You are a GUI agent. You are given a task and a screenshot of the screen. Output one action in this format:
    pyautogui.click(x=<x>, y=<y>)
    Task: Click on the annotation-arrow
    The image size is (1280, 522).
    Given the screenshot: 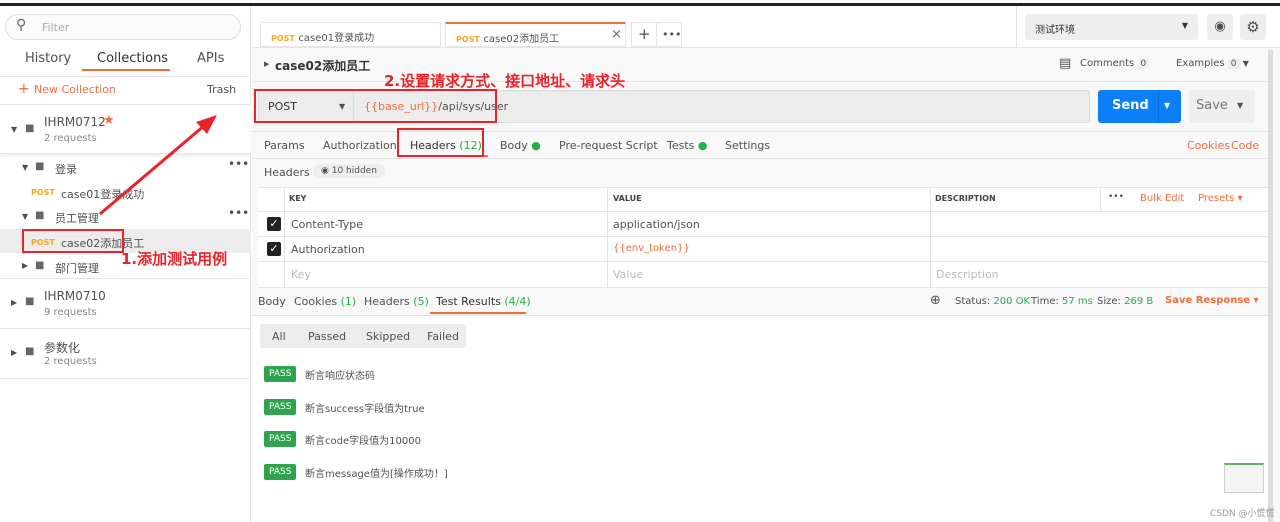 What is the action you would take?
    pyautogui.click(x=158, y=165)
    